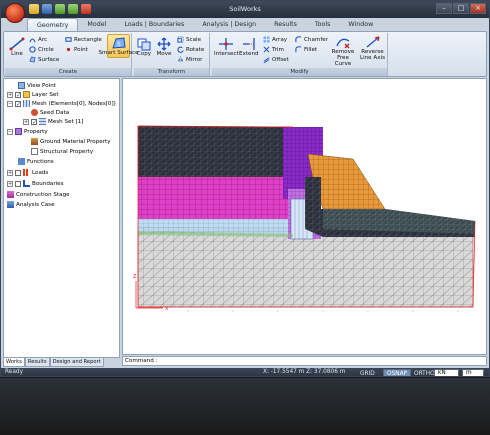 This screenshot has height=435, width=490. Describe the element at coordinates (180, 49) in the screenshot. I see `rotate-icon` at that location.